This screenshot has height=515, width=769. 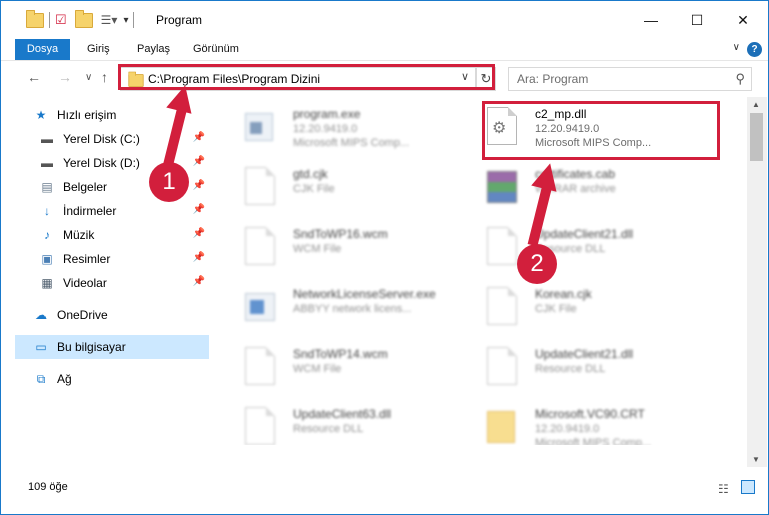 I want to click on pictures-icon: ▣, so click(x=47, y=259).